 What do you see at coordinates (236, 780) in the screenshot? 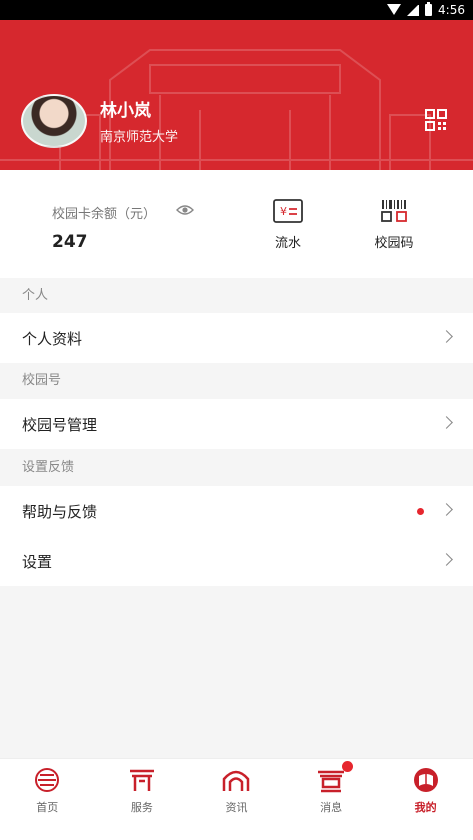
I see `news-icon` at bounding box center [236, 780].